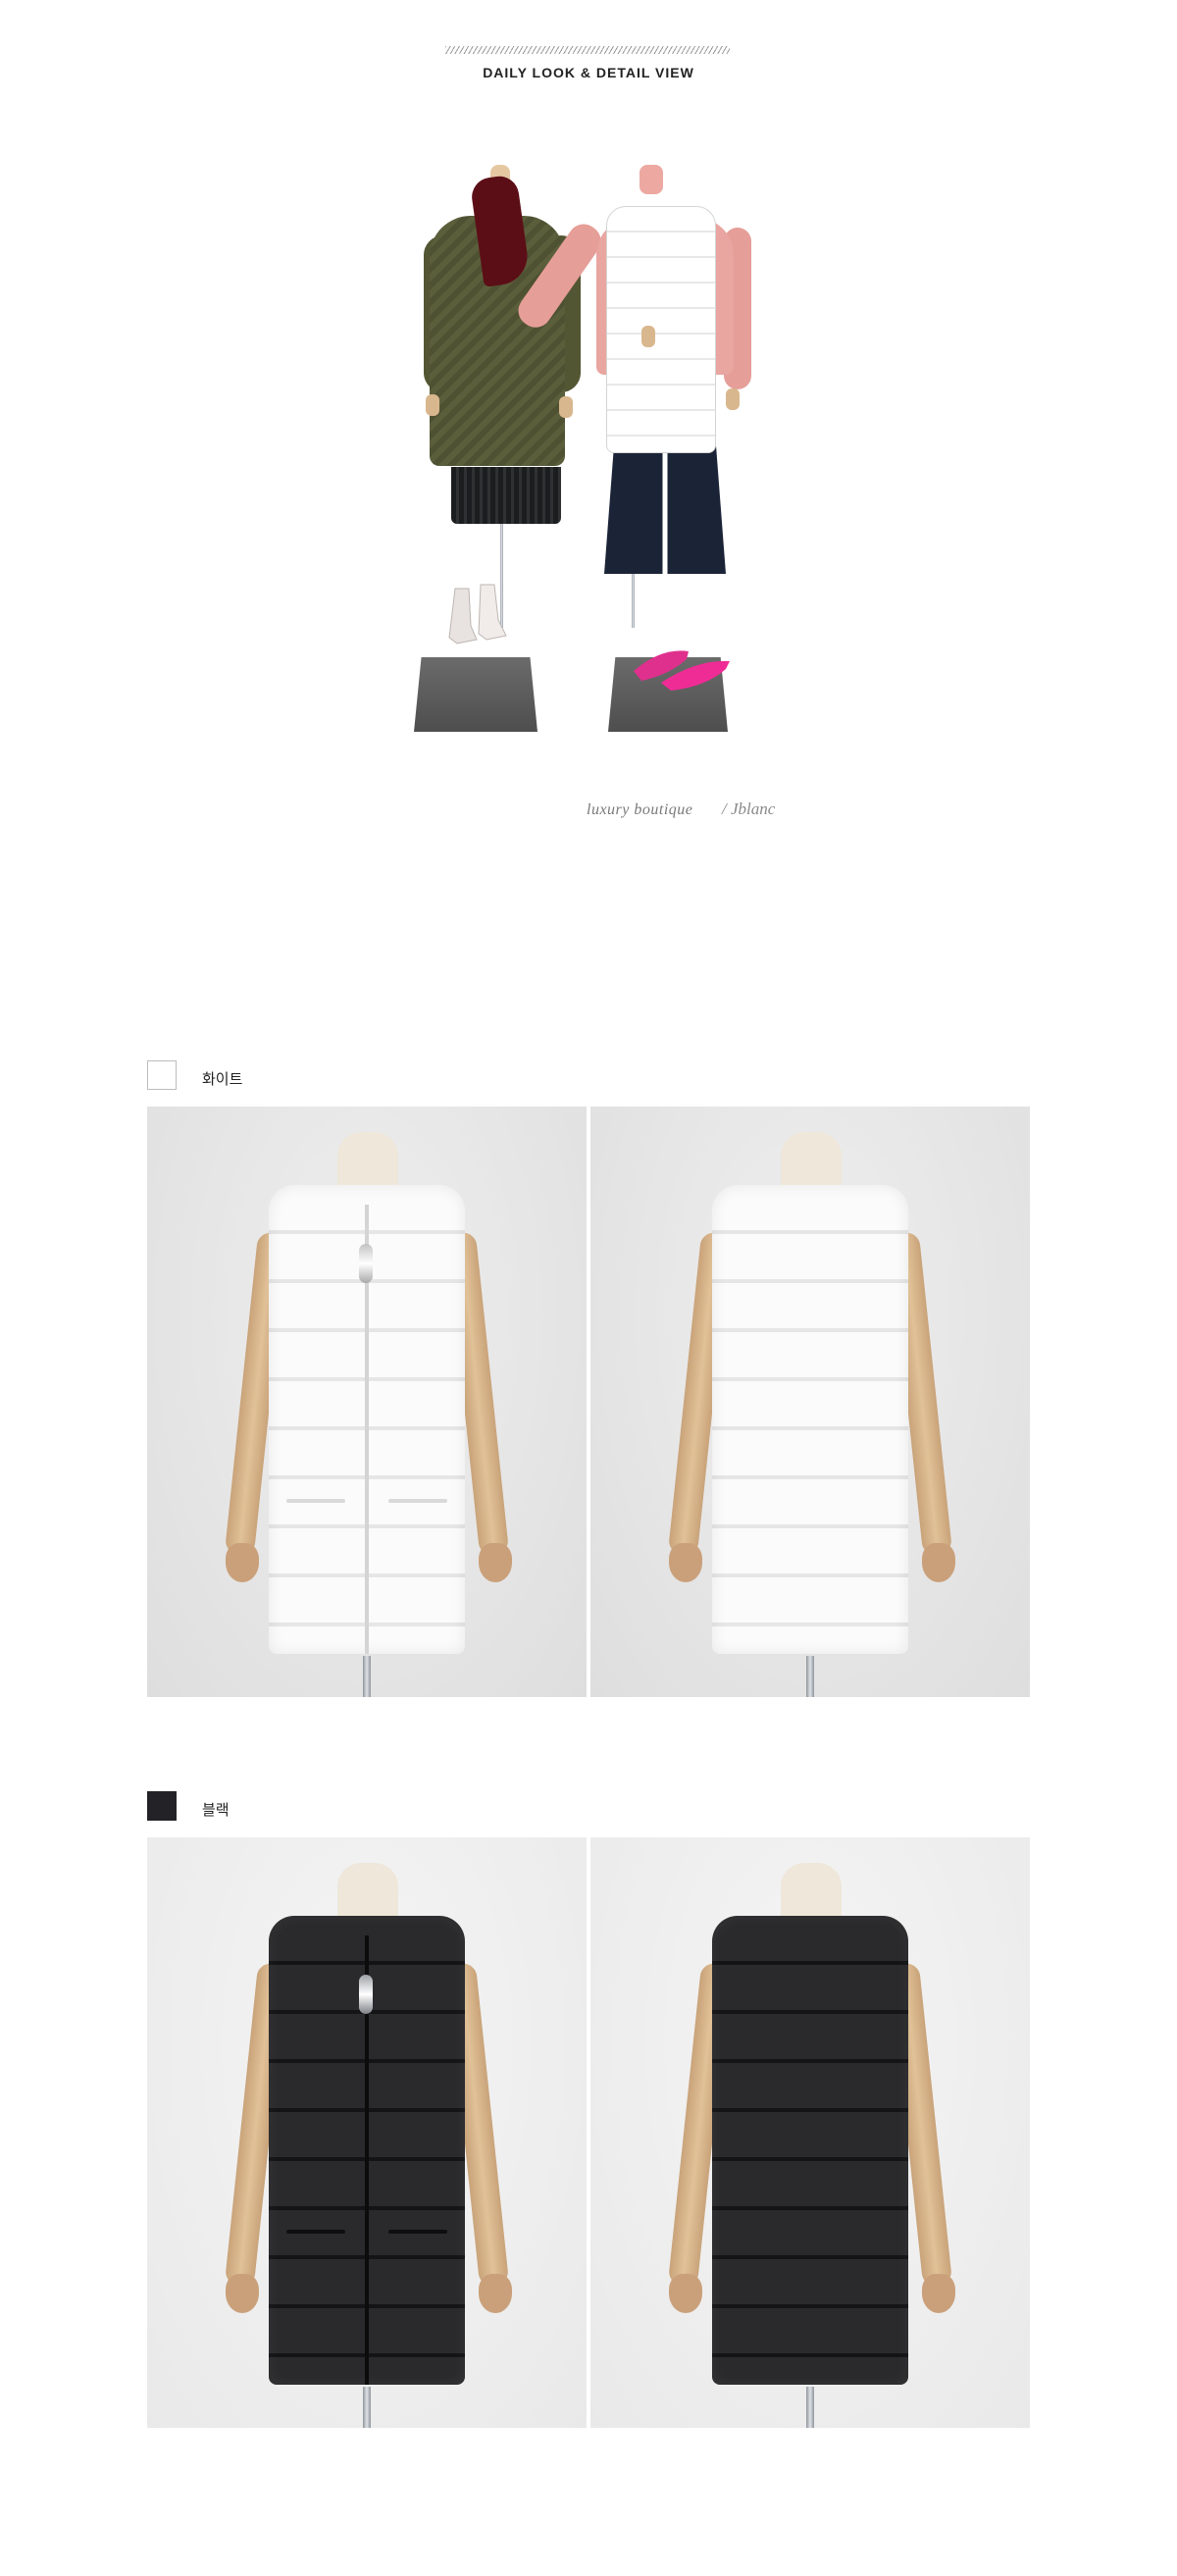 This screenshot has width=1177, height=2576. I want to click on brand-tagline: luxury boutique, so click(640, 809).